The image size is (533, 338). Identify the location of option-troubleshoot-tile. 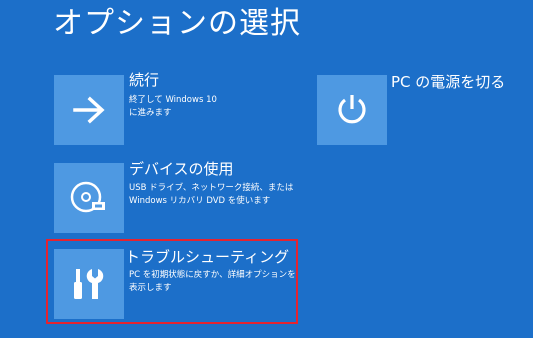
(89, 284).